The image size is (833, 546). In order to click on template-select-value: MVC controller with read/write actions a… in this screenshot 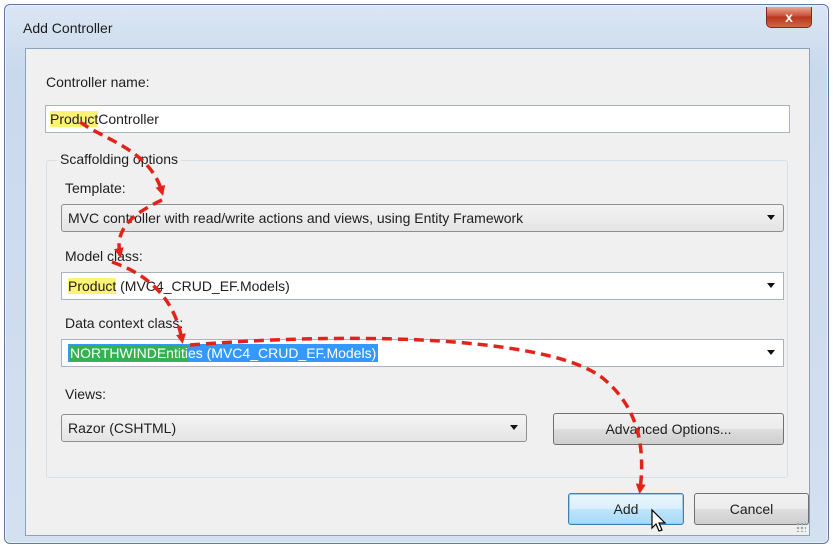, I will do `click(296, 218)`.